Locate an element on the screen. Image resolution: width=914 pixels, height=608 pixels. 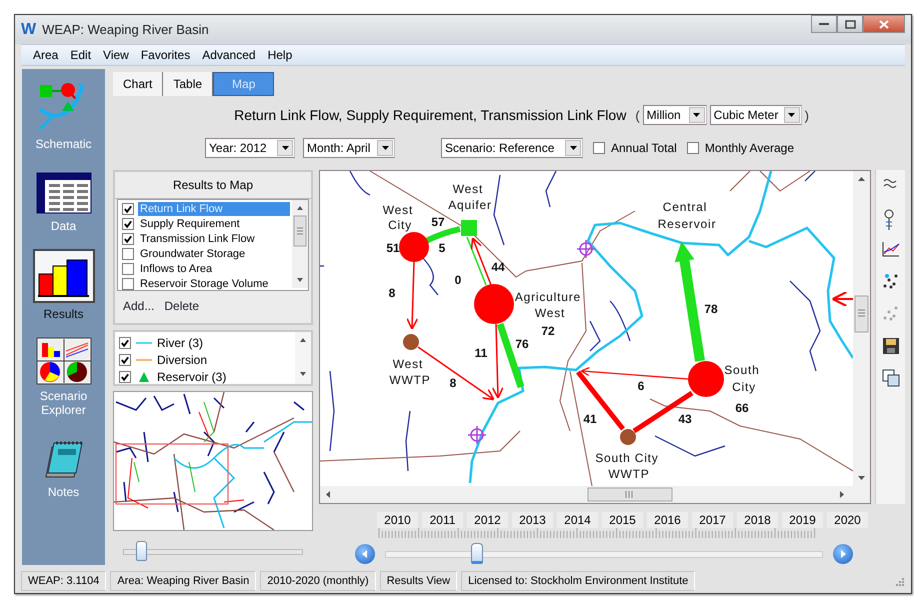
horizontal-scrollbar is located at coordinates (595, 494).